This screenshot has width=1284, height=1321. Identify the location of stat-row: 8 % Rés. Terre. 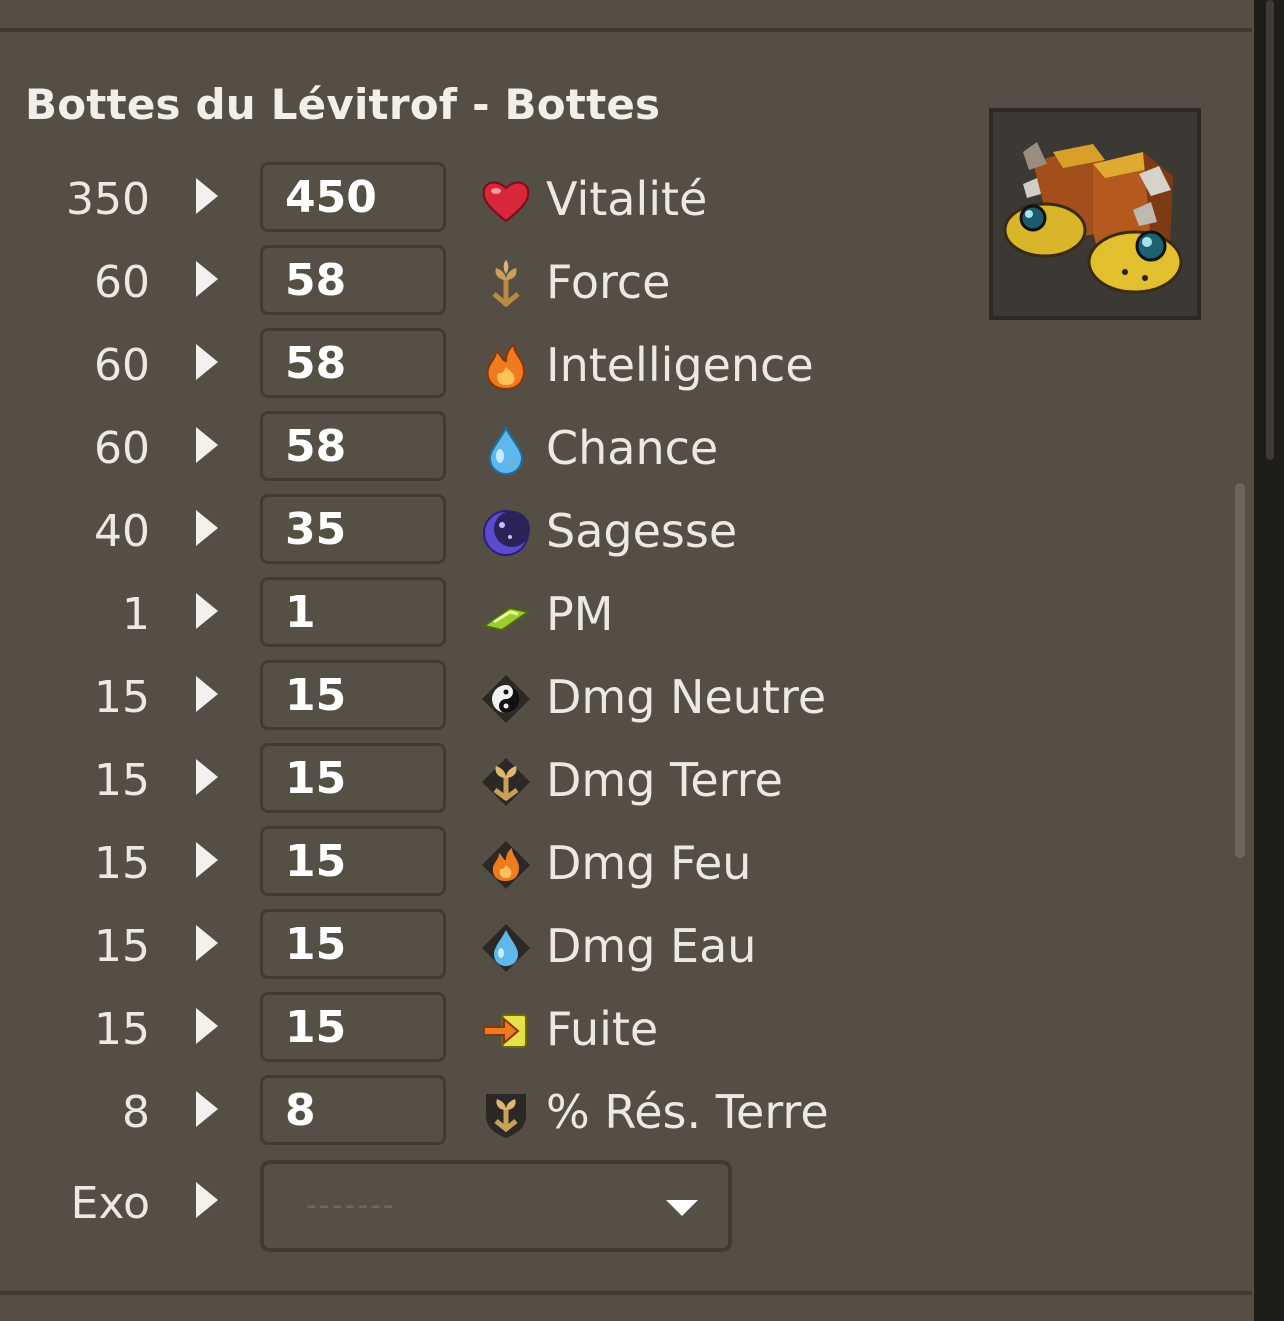
(450, 1113).